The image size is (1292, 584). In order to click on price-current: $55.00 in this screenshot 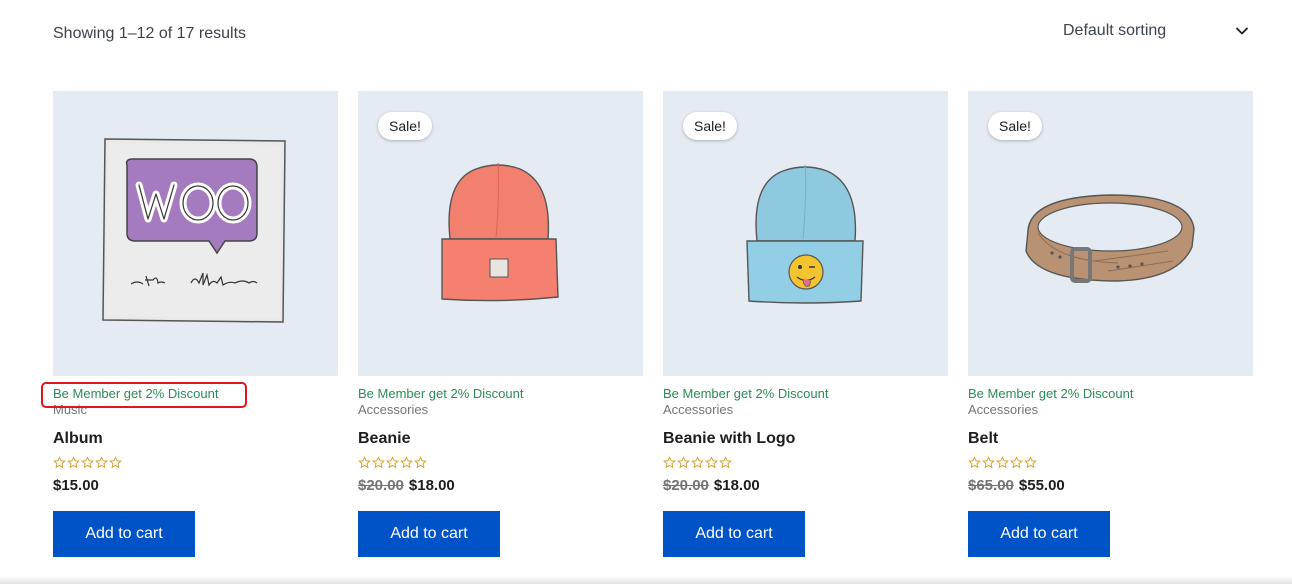, I will do `click(1041, 485)`.